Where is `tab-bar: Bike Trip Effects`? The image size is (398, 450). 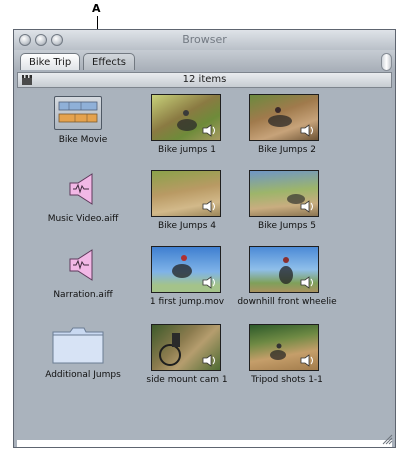 tab-bar: Bike Trip Effects is located at coordinates (204, 60).